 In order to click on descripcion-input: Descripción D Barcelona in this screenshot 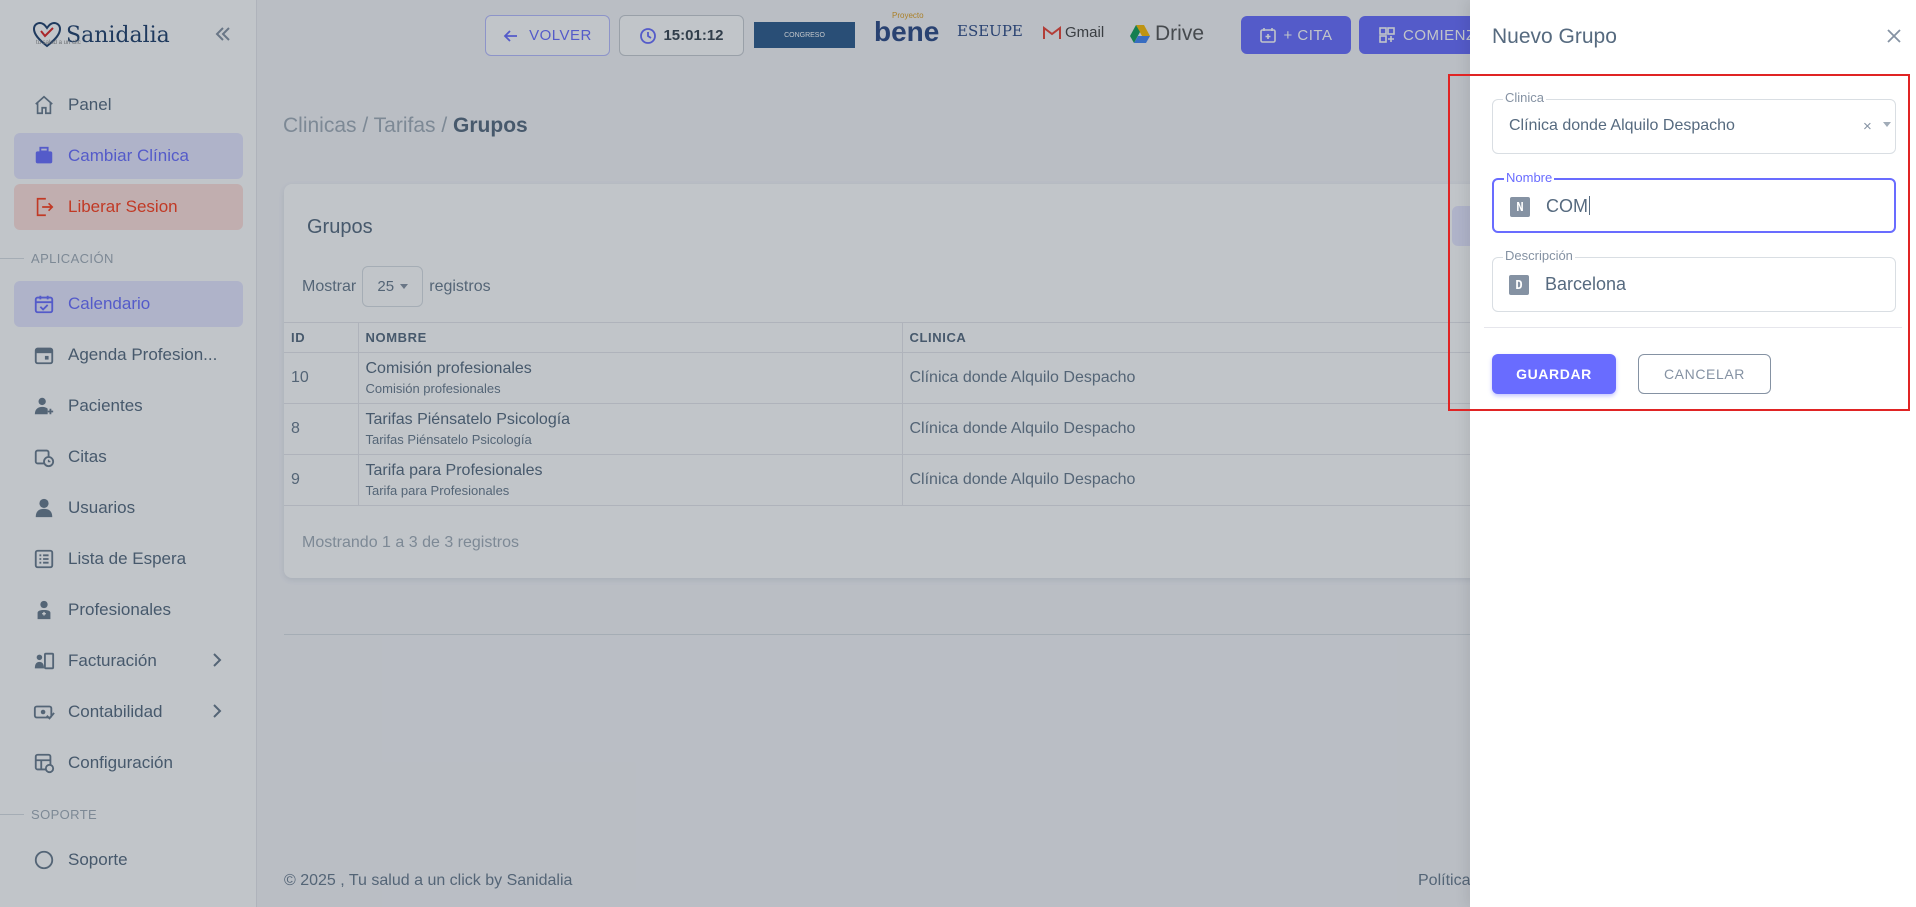, I will do `click(1694, 280)`.